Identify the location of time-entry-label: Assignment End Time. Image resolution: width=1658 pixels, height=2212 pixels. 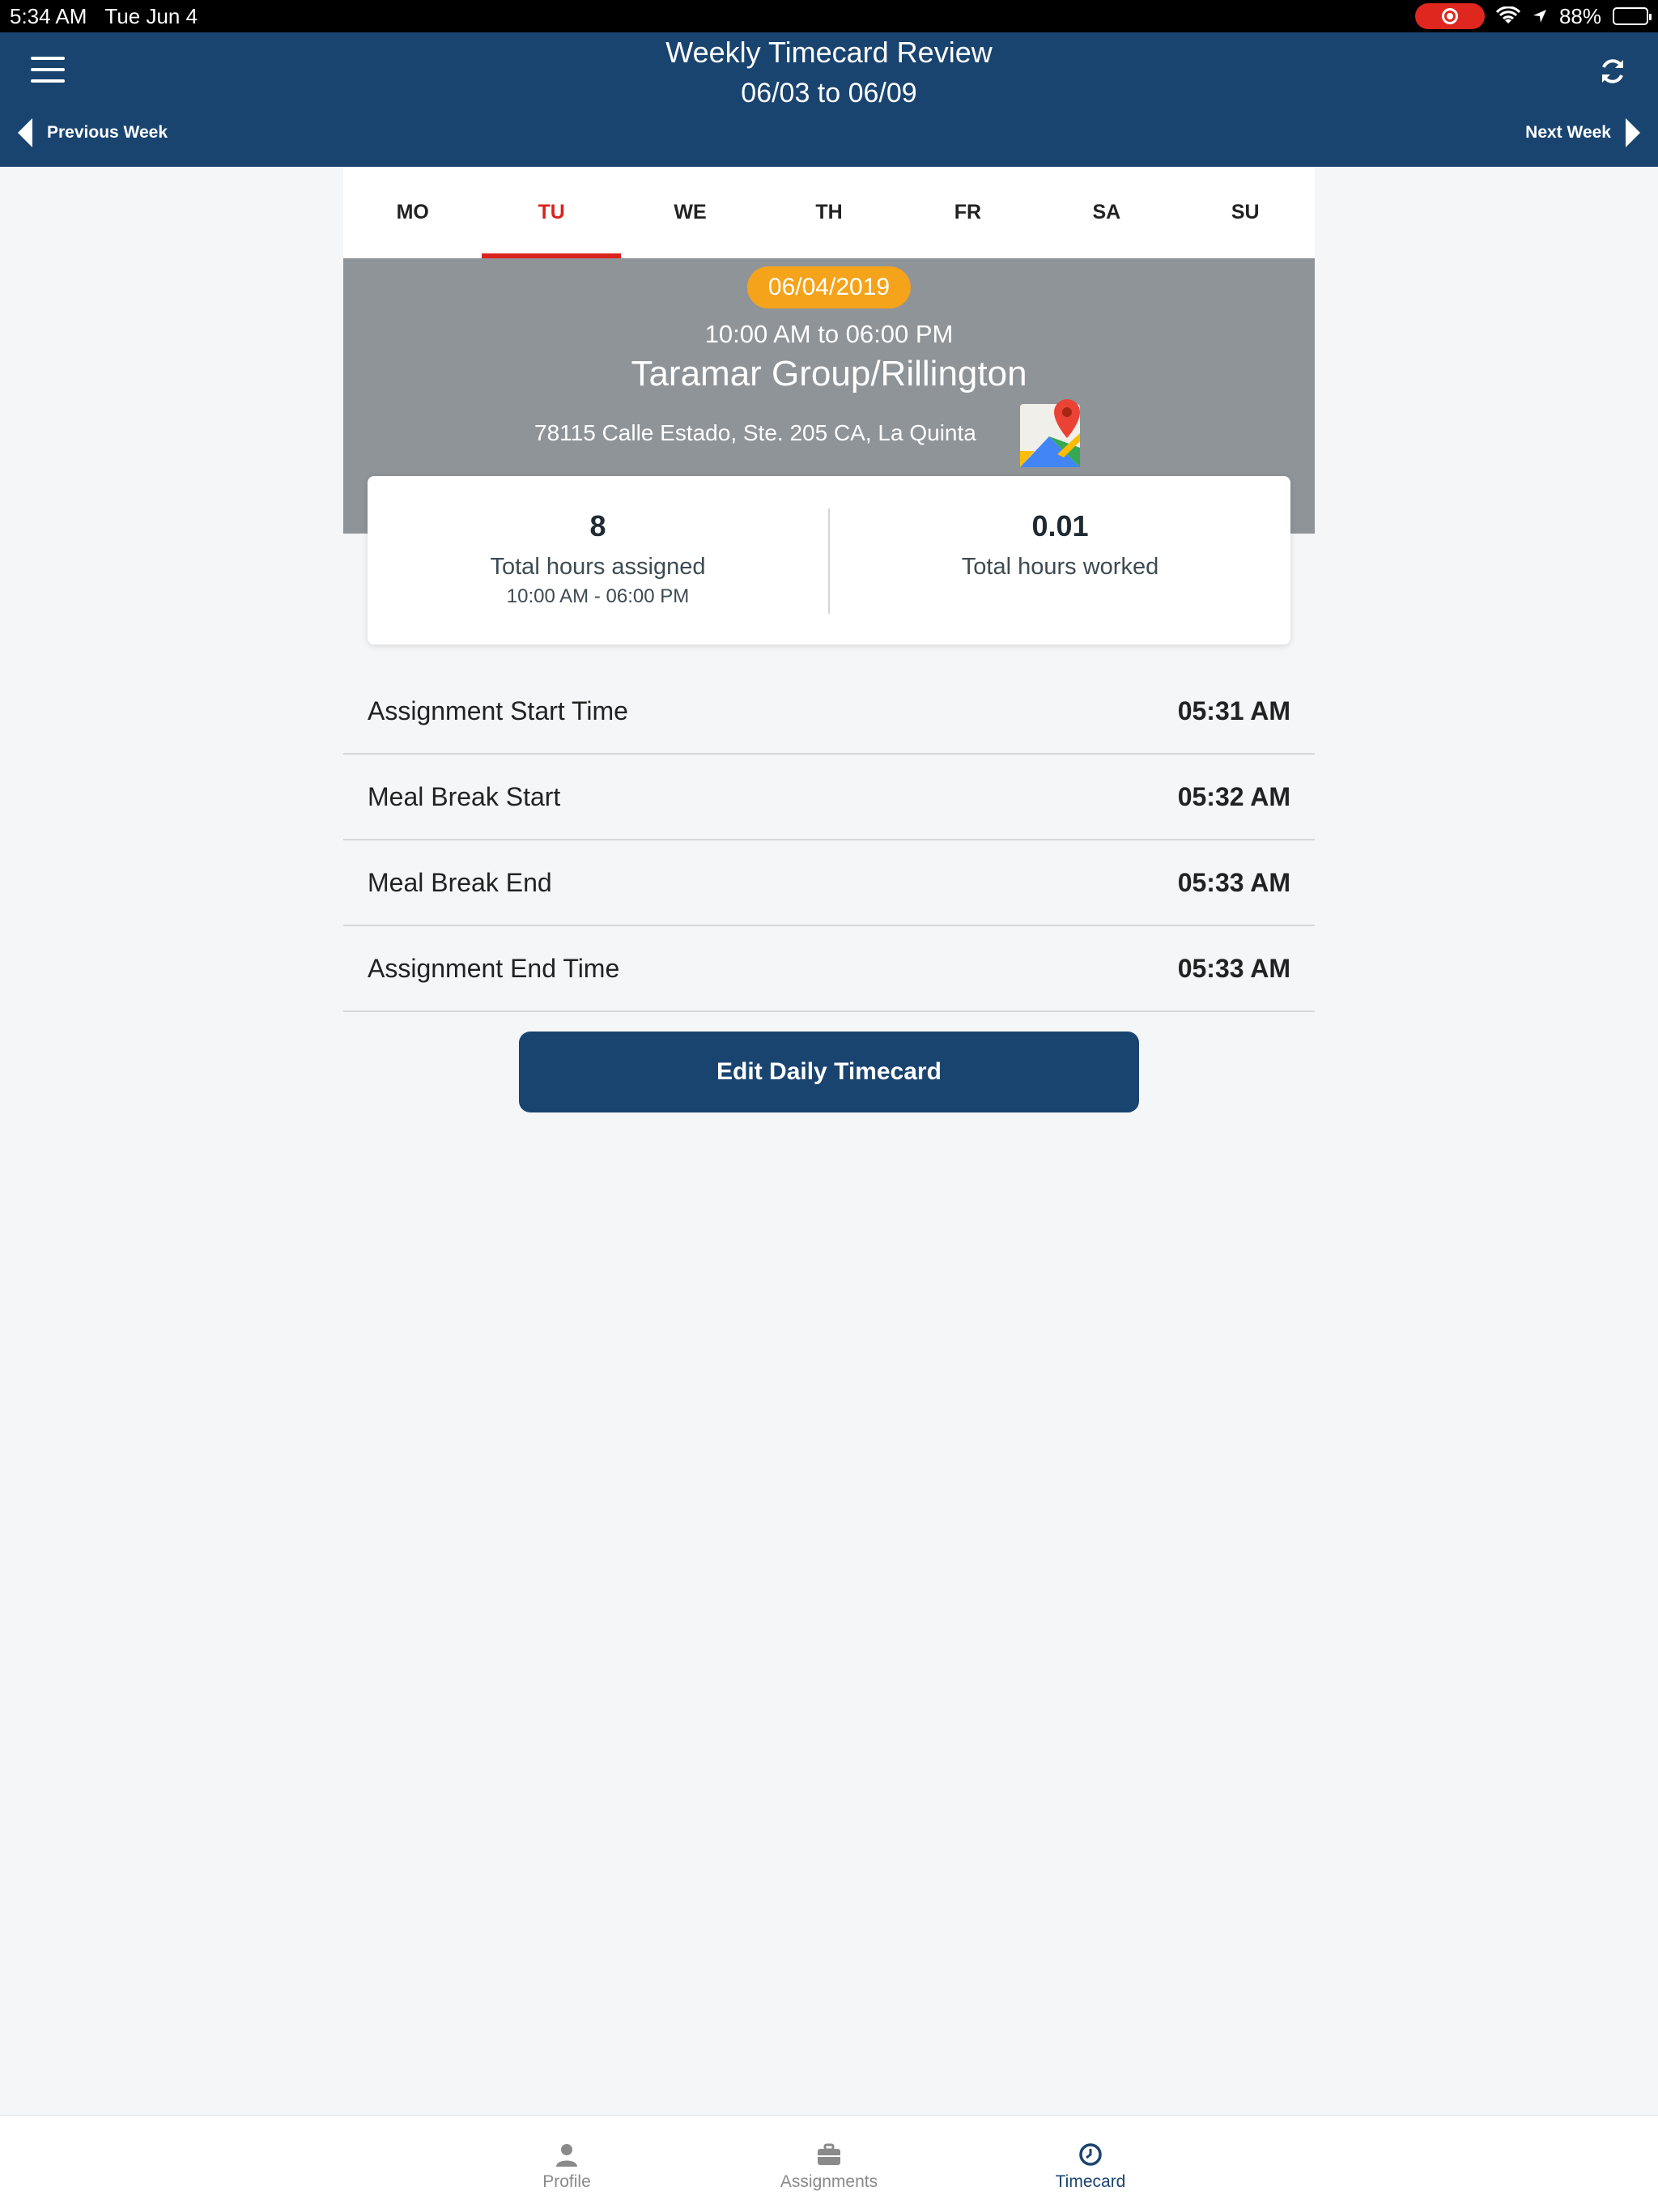
(494, 968).